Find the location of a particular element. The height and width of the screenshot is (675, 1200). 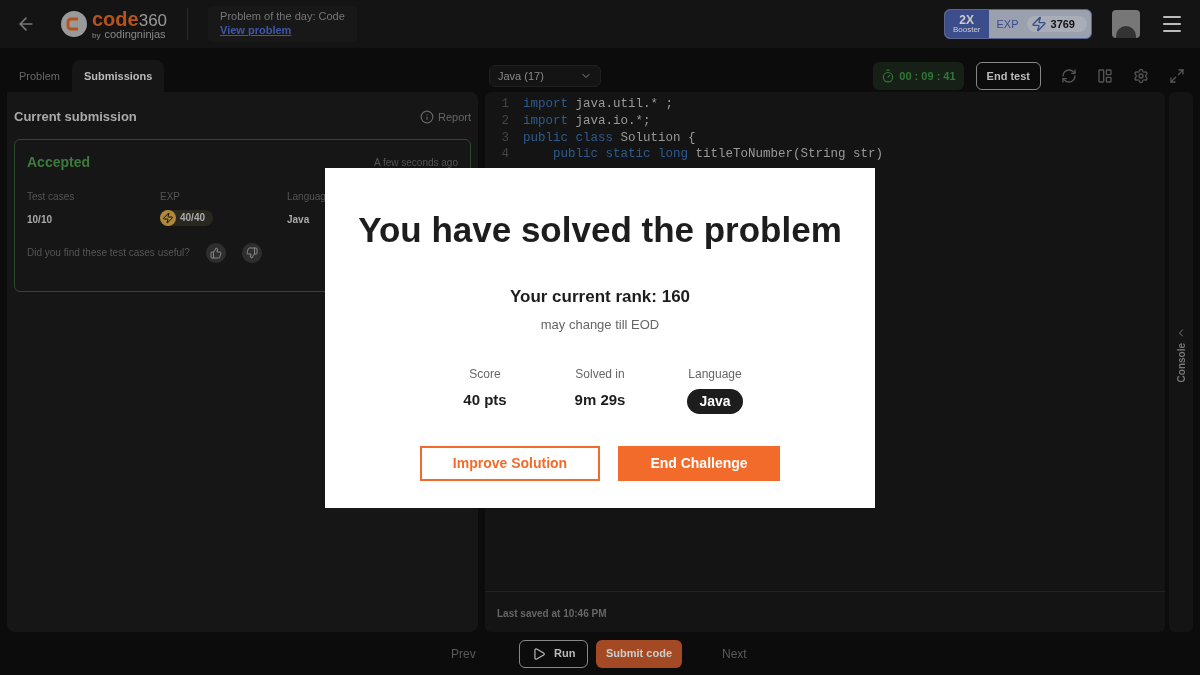

stat-label: EXP is located at coordinates (170, 196).